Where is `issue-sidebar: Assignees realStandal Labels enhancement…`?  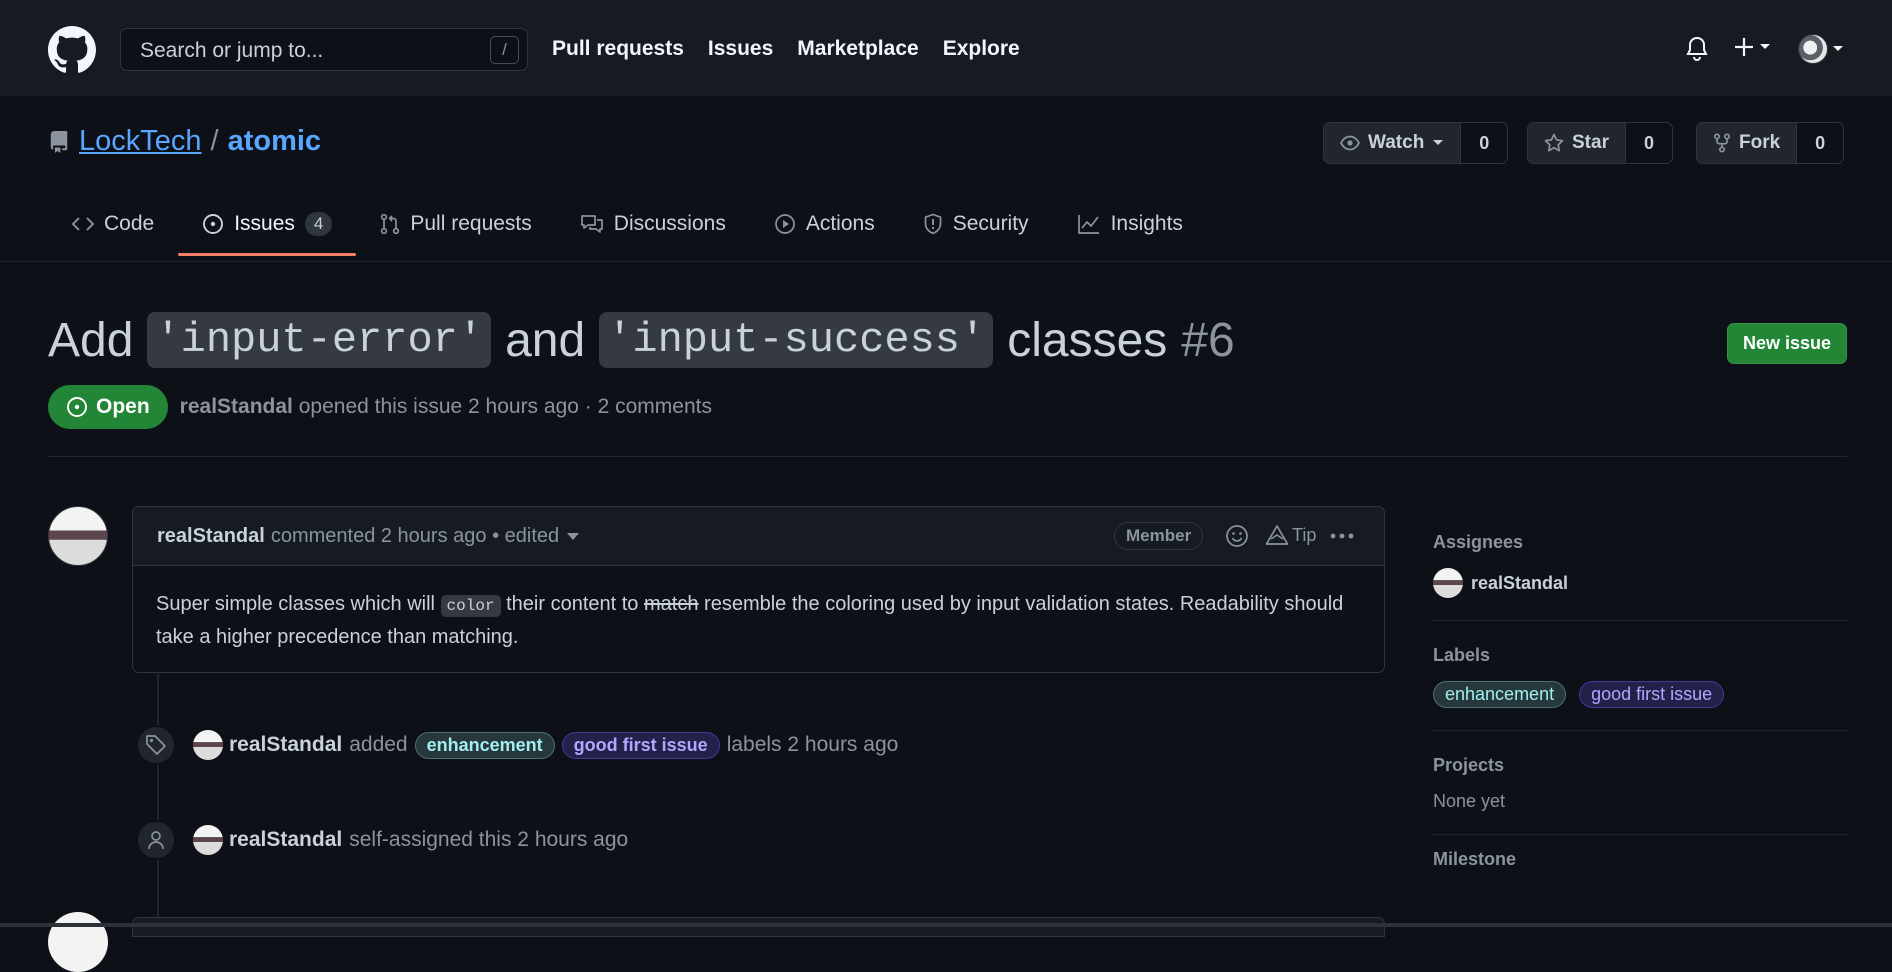 issue-sidebar: Assignees realStandal Labels enhancement… is located at coordinates (1640, 702).